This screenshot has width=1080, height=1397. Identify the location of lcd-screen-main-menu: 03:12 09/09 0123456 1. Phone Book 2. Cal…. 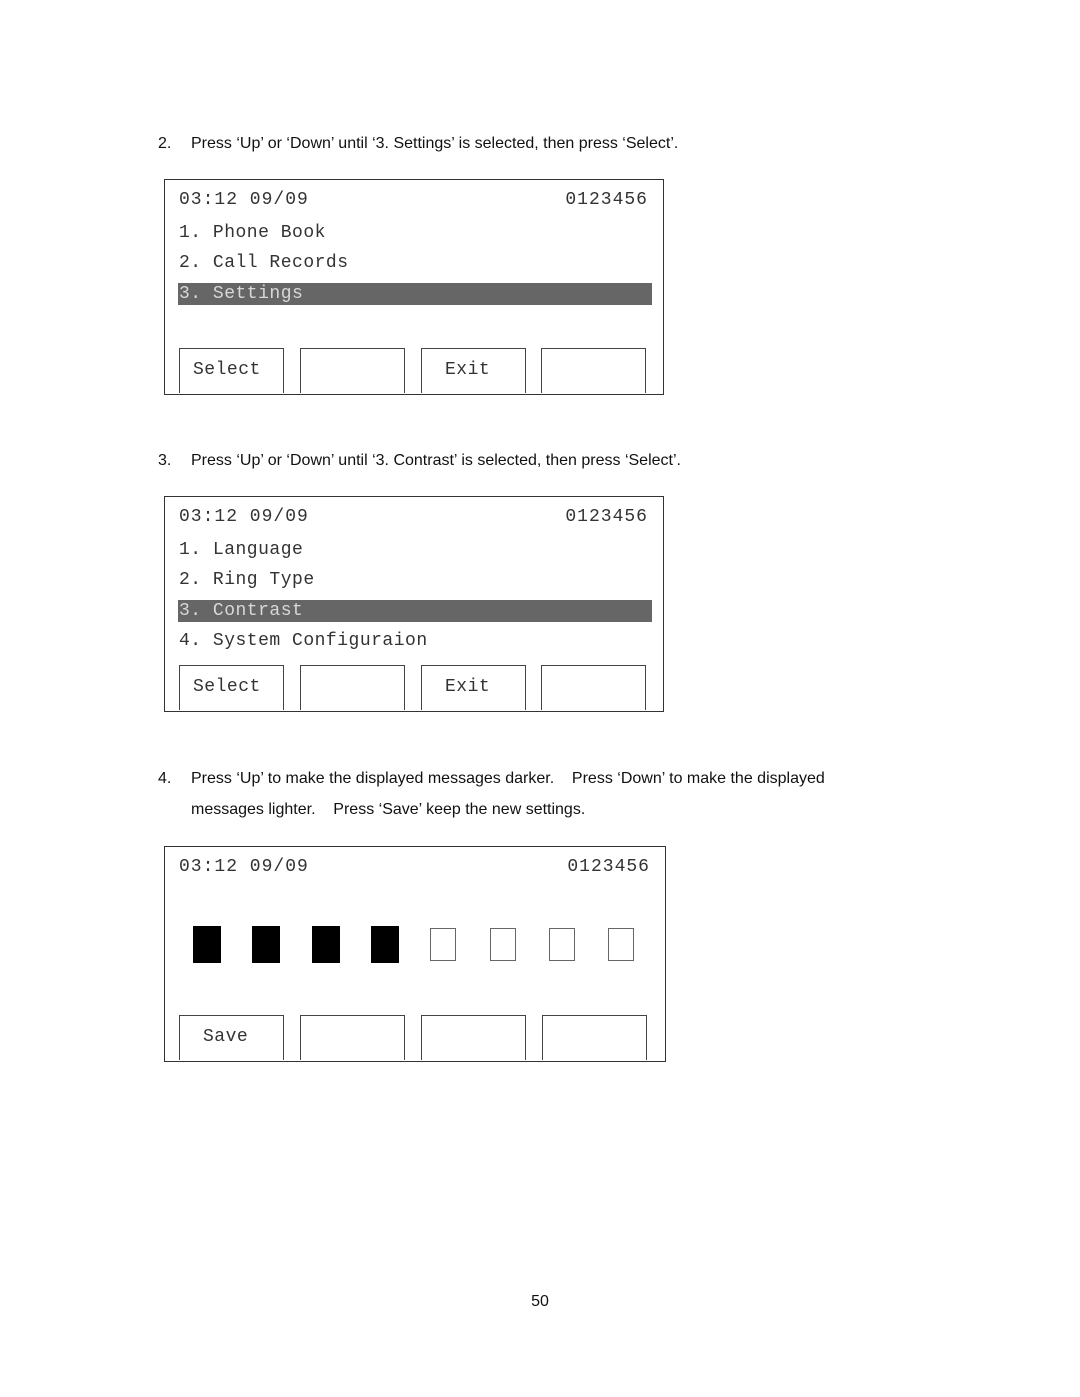
(414, 287).